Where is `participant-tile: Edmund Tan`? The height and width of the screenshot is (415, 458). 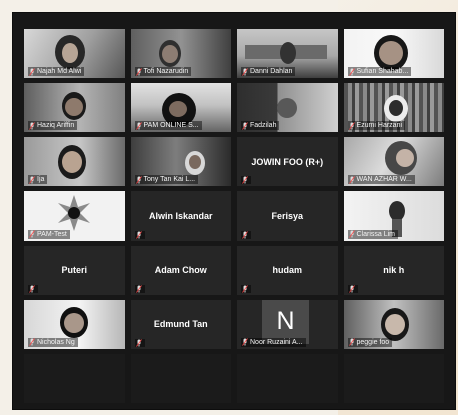 participant-tile: Edmund Tan is located at coordinates (180, 324).